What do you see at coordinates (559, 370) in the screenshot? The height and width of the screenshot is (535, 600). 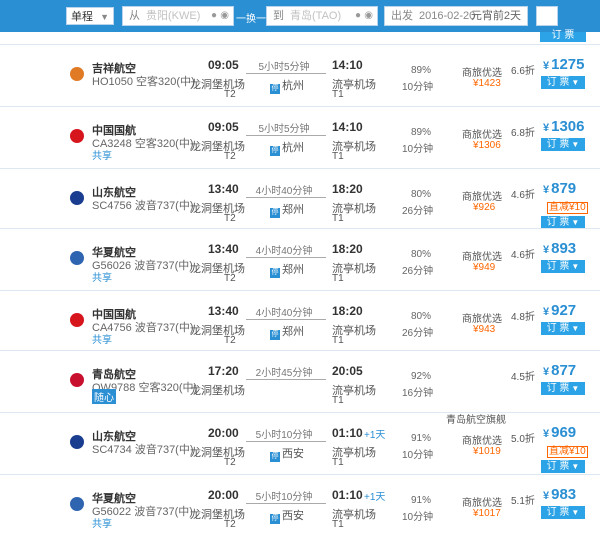 I see `ticket-price: ¥877` at bounding box center [559, 370].